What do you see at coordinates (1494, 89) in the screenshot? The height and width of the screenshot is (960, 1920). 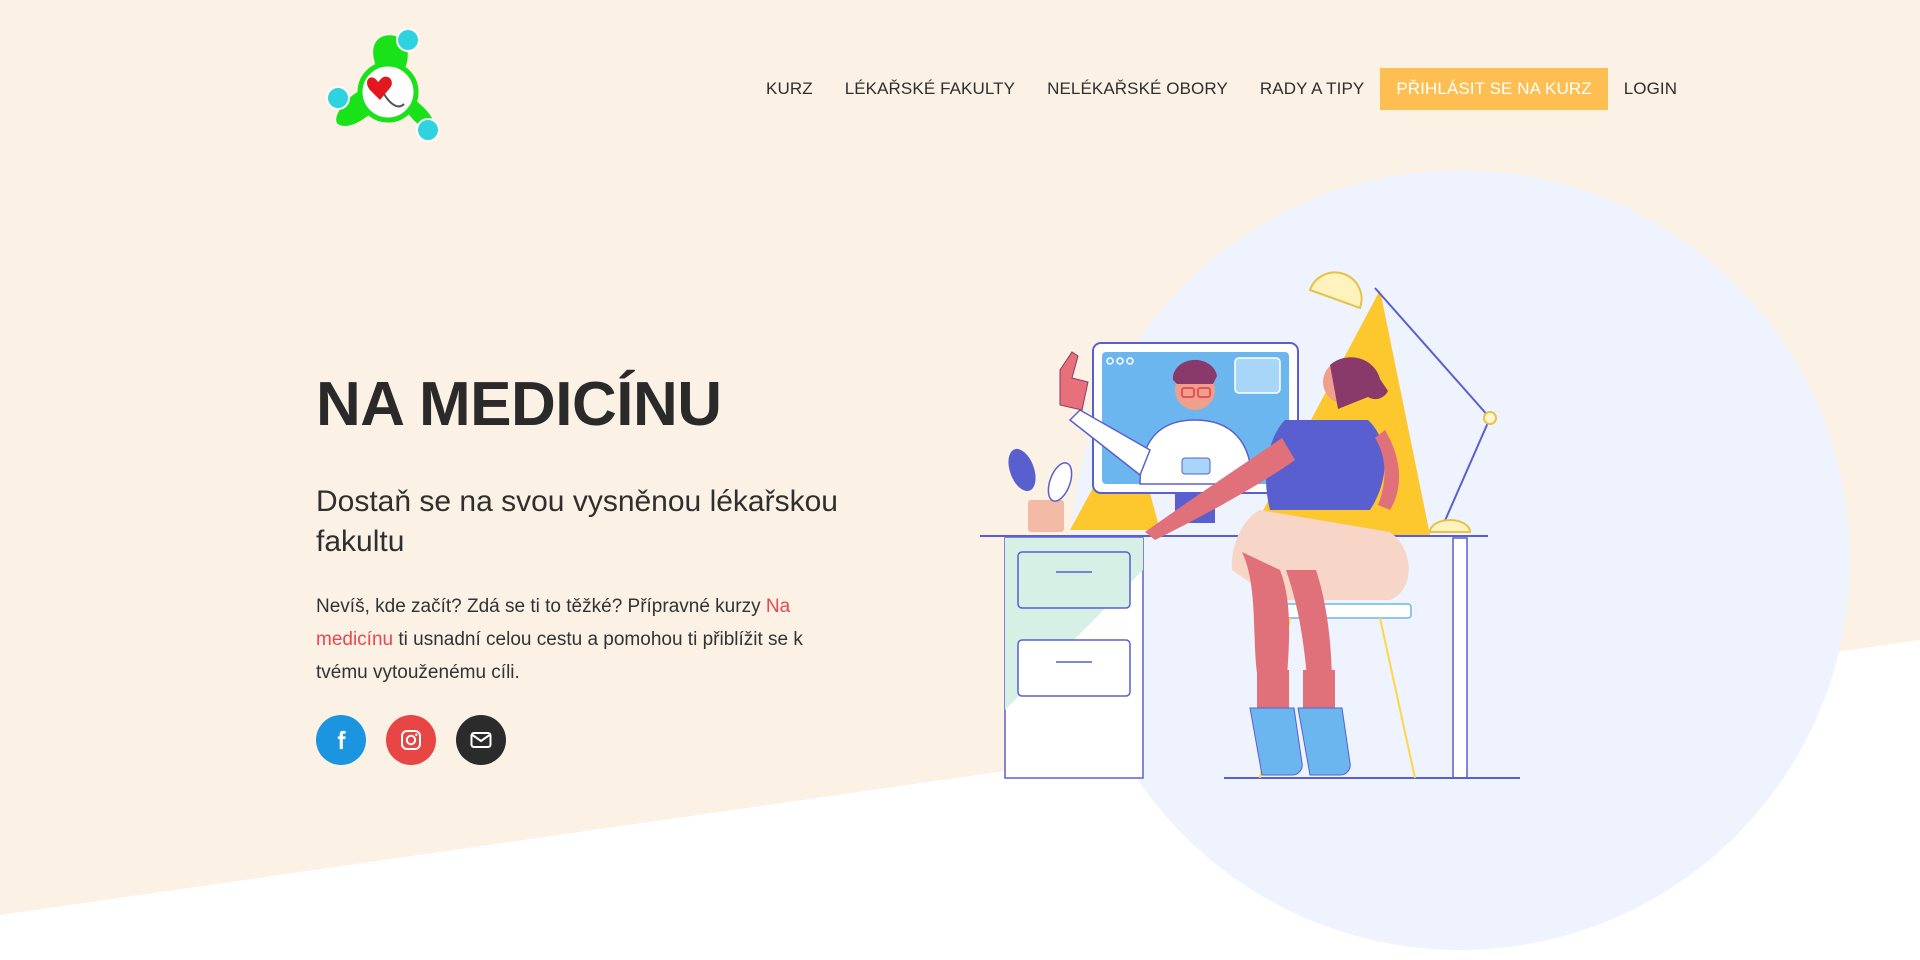 I see `signup-course-button: PŘIHLÁSIT SE NA KURZ` at bounding box center [1494, 89].